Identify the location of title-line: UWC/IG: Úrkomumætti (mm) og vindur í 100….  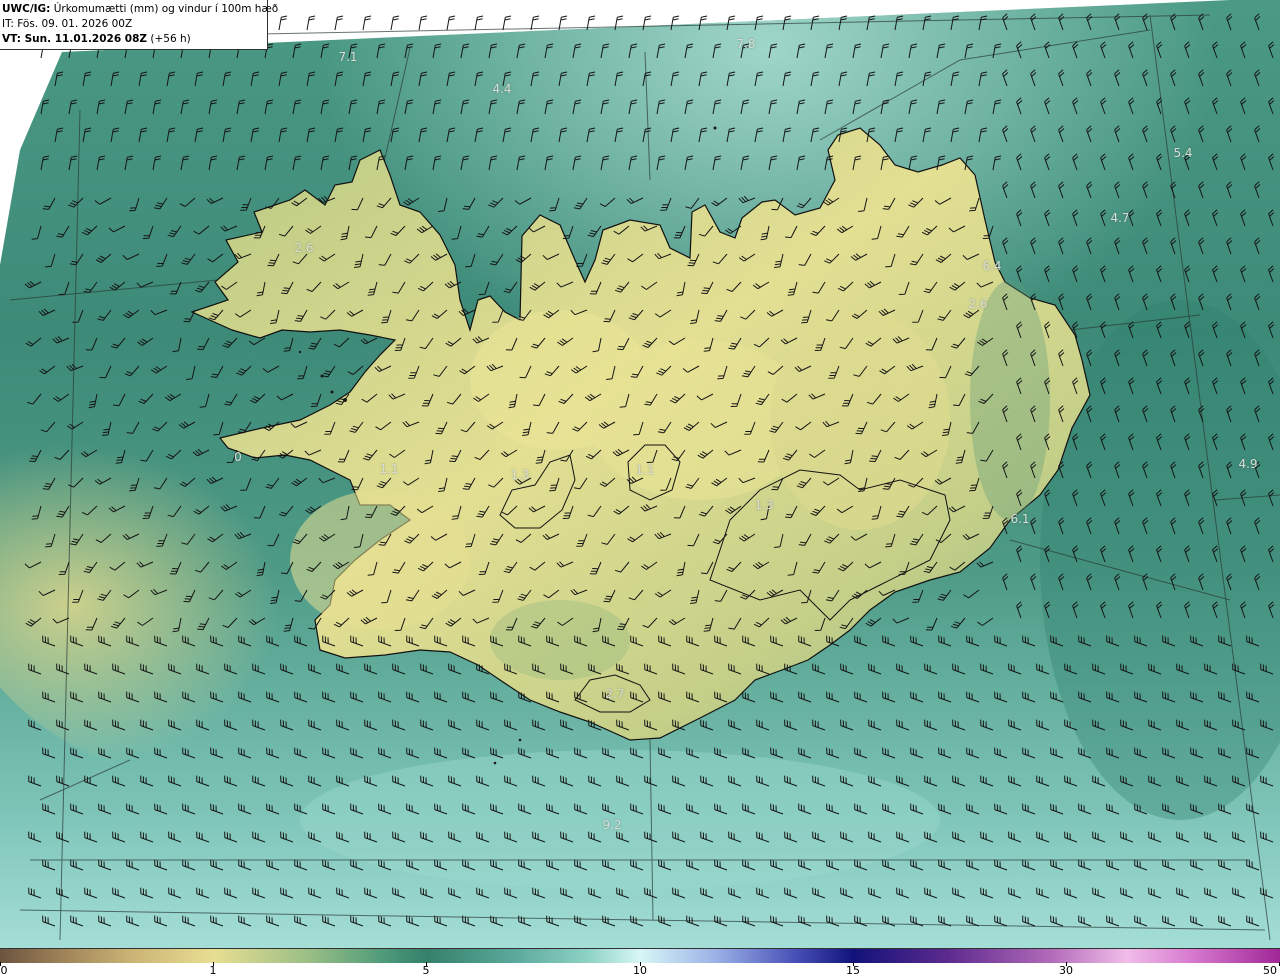
(140, 9).